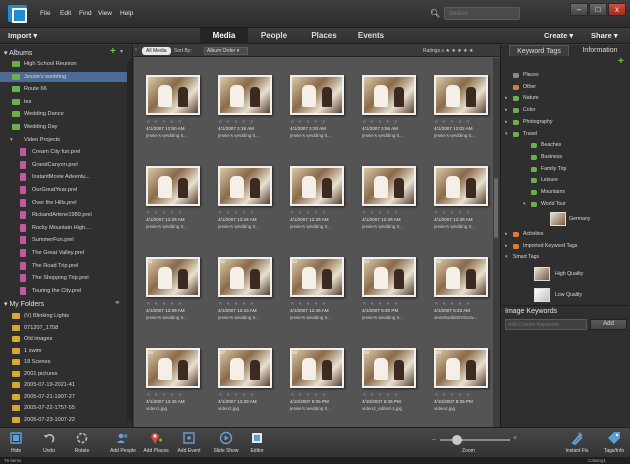  What do you see at coordinates (129, 241) in the screenshot?
I see `left-panel-scrollbar` at bounding box center [129, 241].